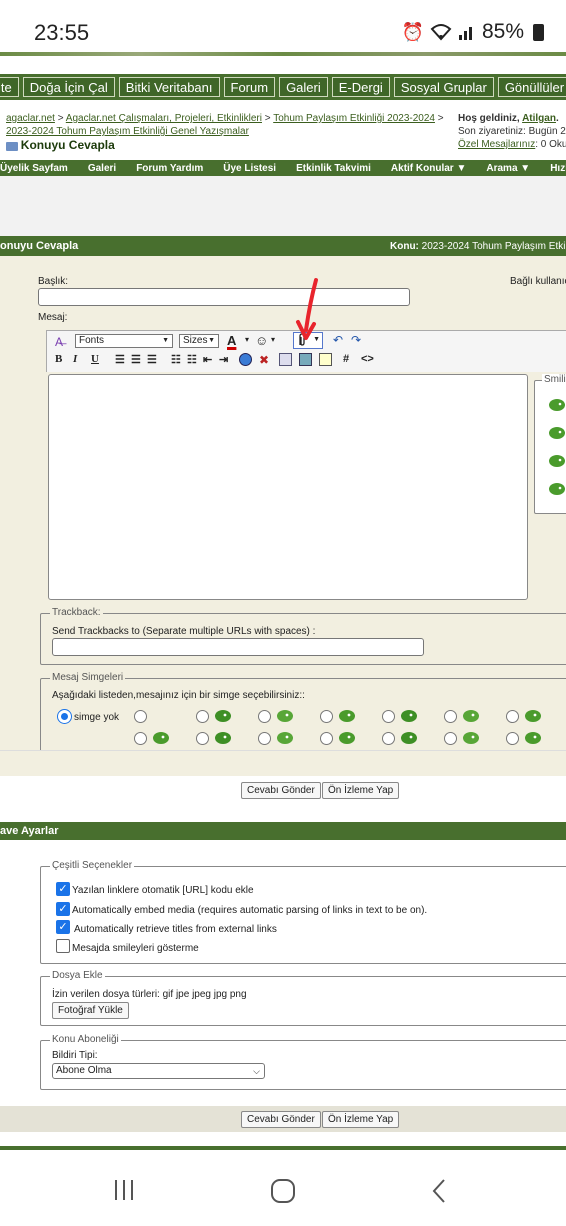  I want to click on breadcrumb-link: agaclar.net, so click(30, 118).